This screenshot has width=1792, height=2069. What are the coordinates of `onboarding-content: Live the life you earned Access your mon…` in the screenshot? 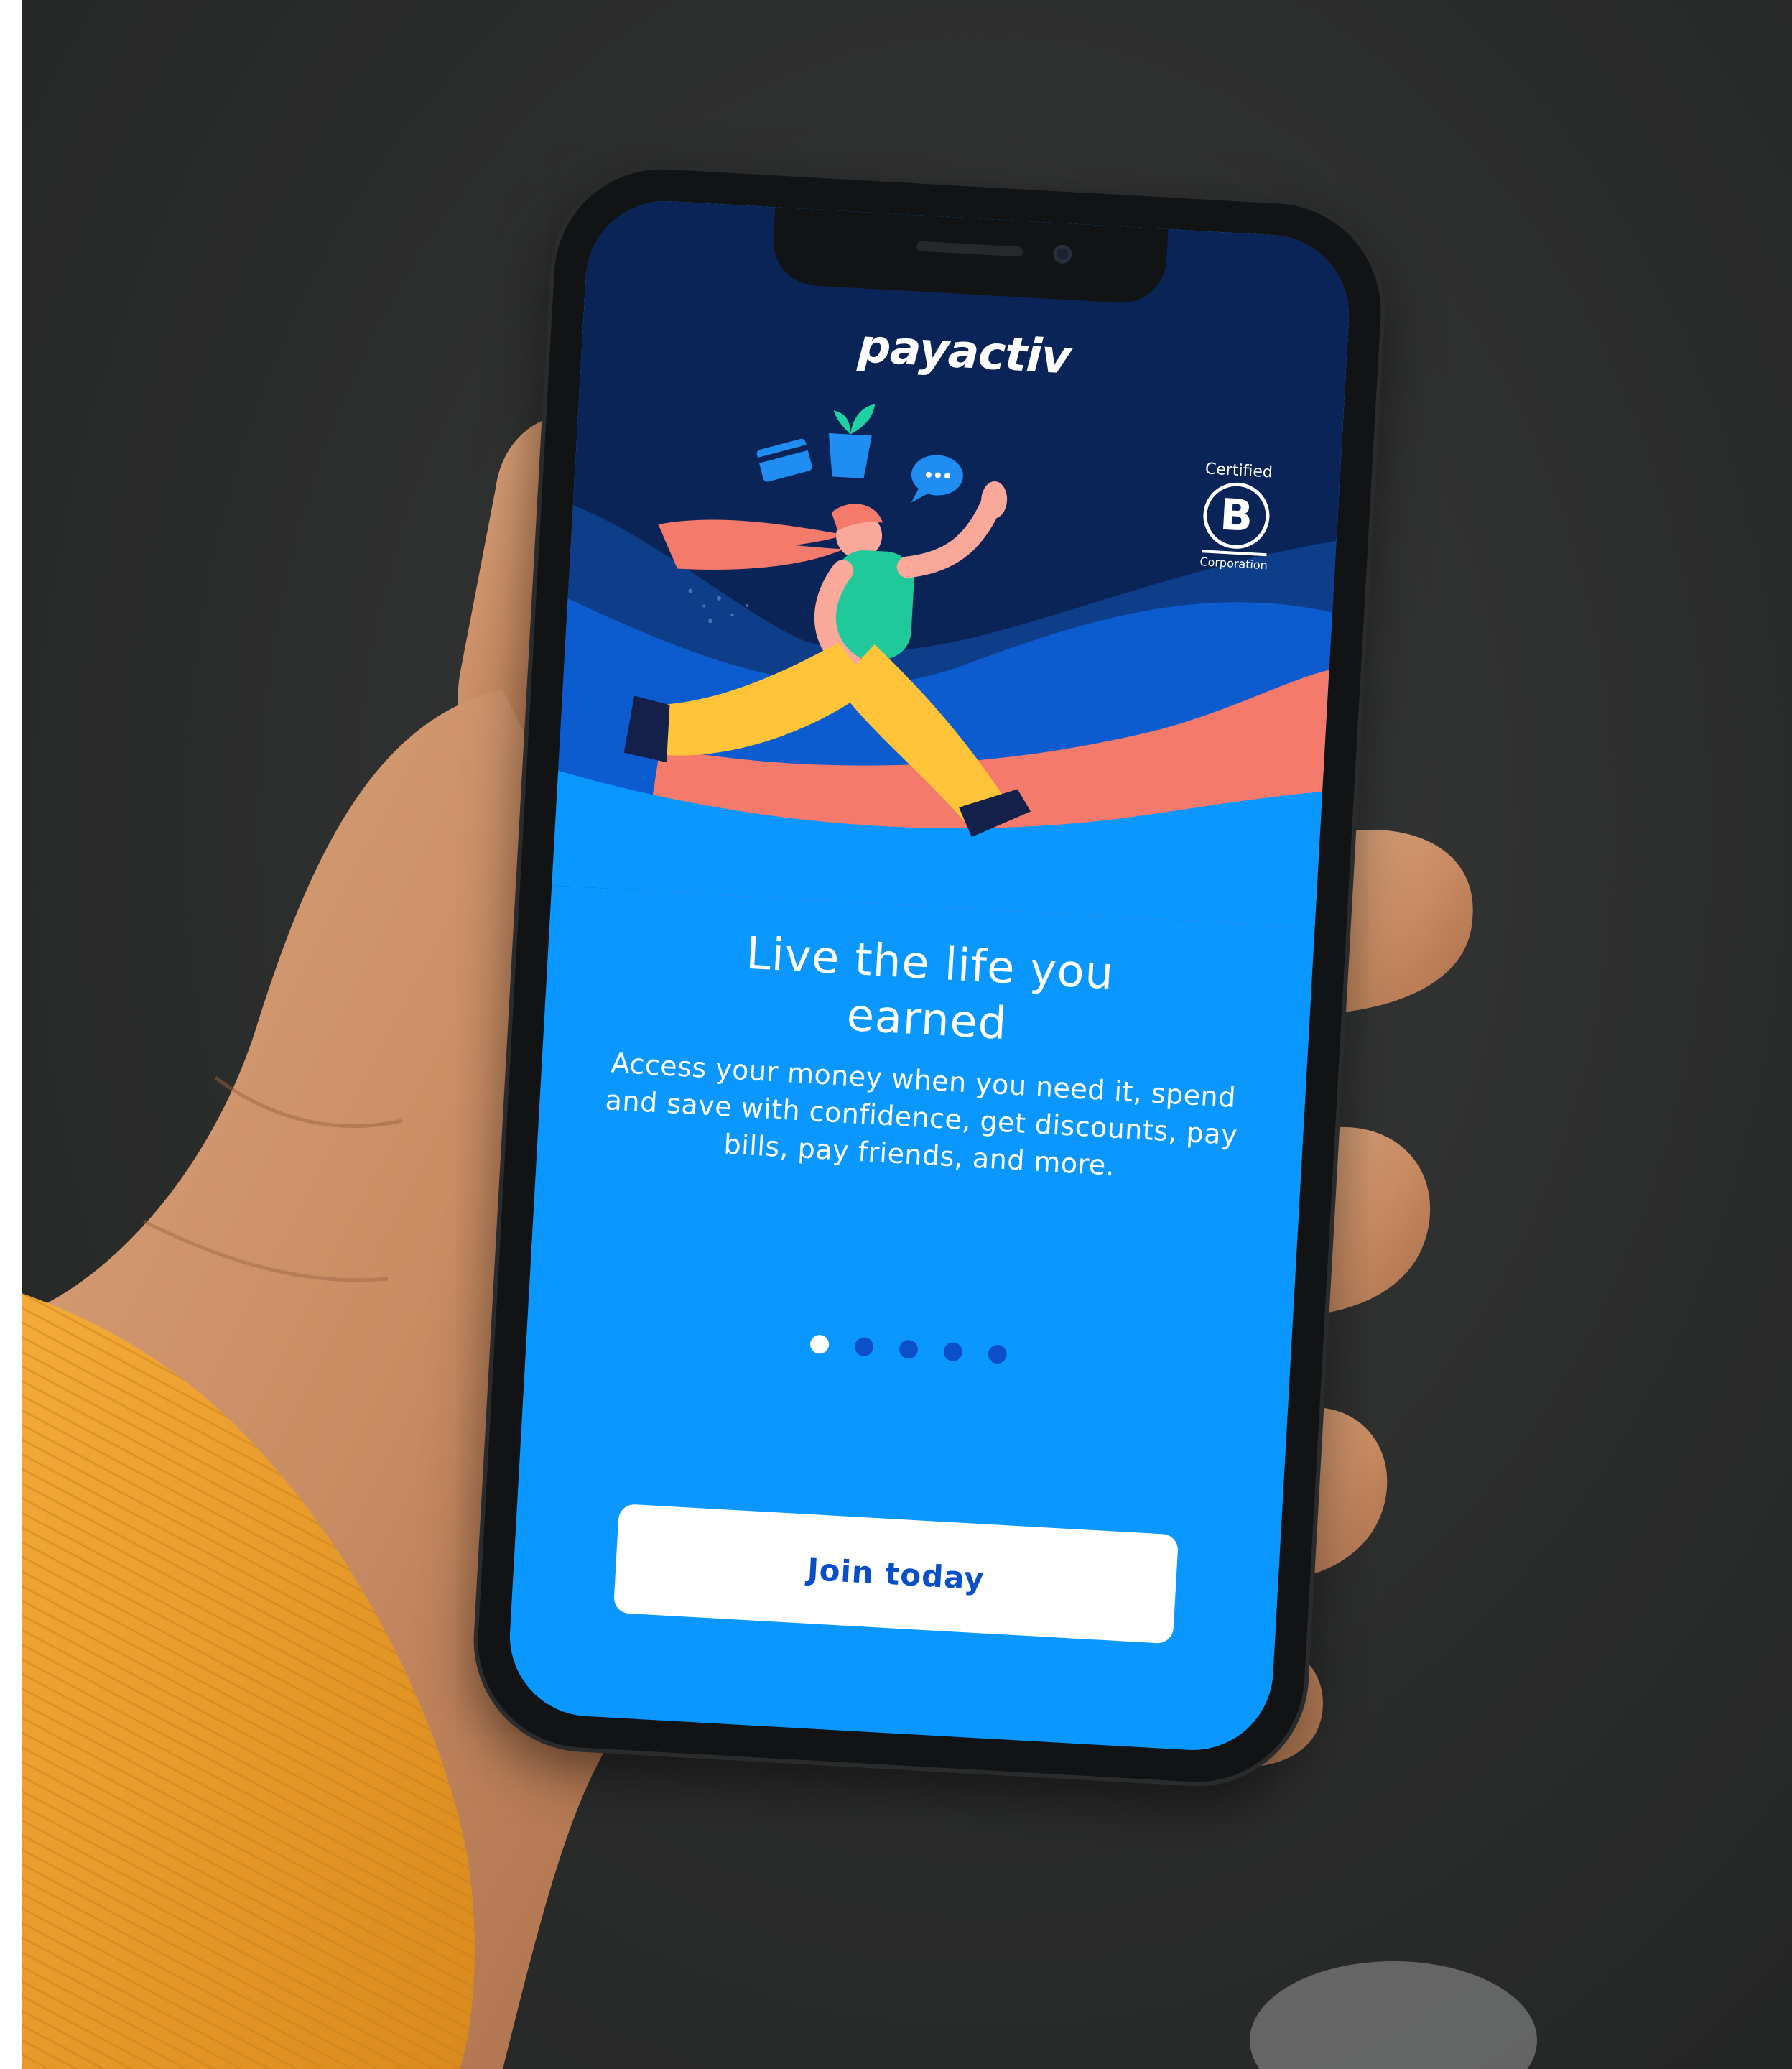 It's located at (925, 1054).